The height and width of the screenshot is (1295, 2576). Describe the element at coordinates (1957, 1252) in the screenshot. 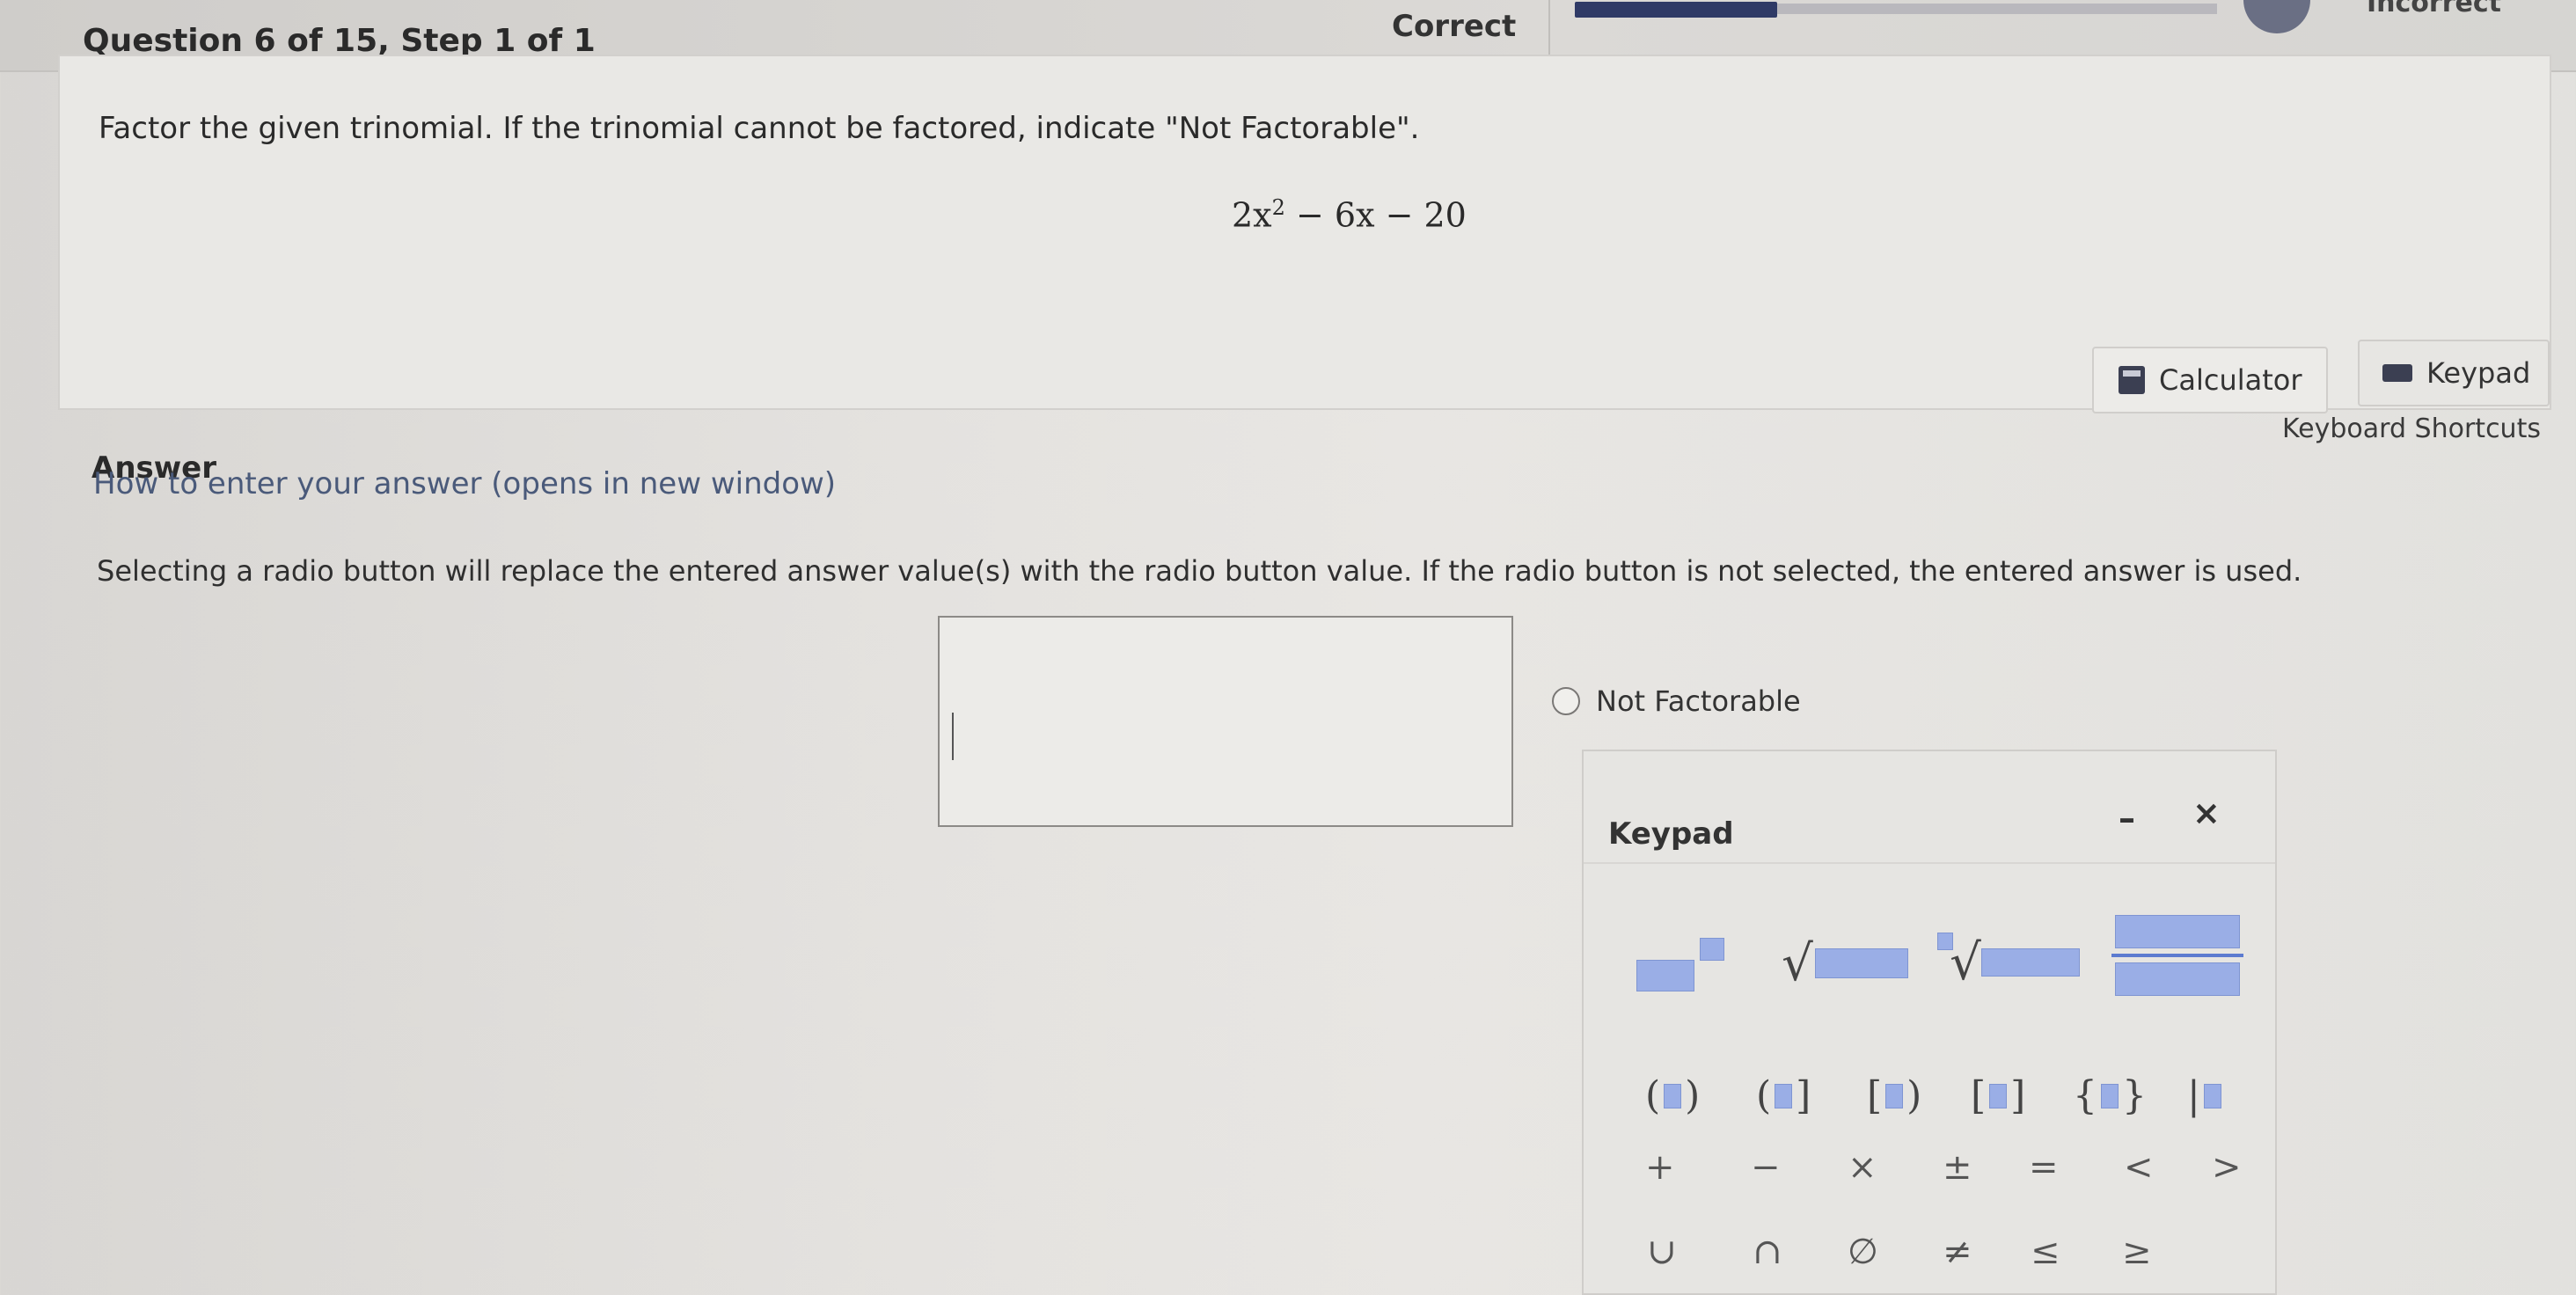

I see `not-equal-key: ≠` at that location.